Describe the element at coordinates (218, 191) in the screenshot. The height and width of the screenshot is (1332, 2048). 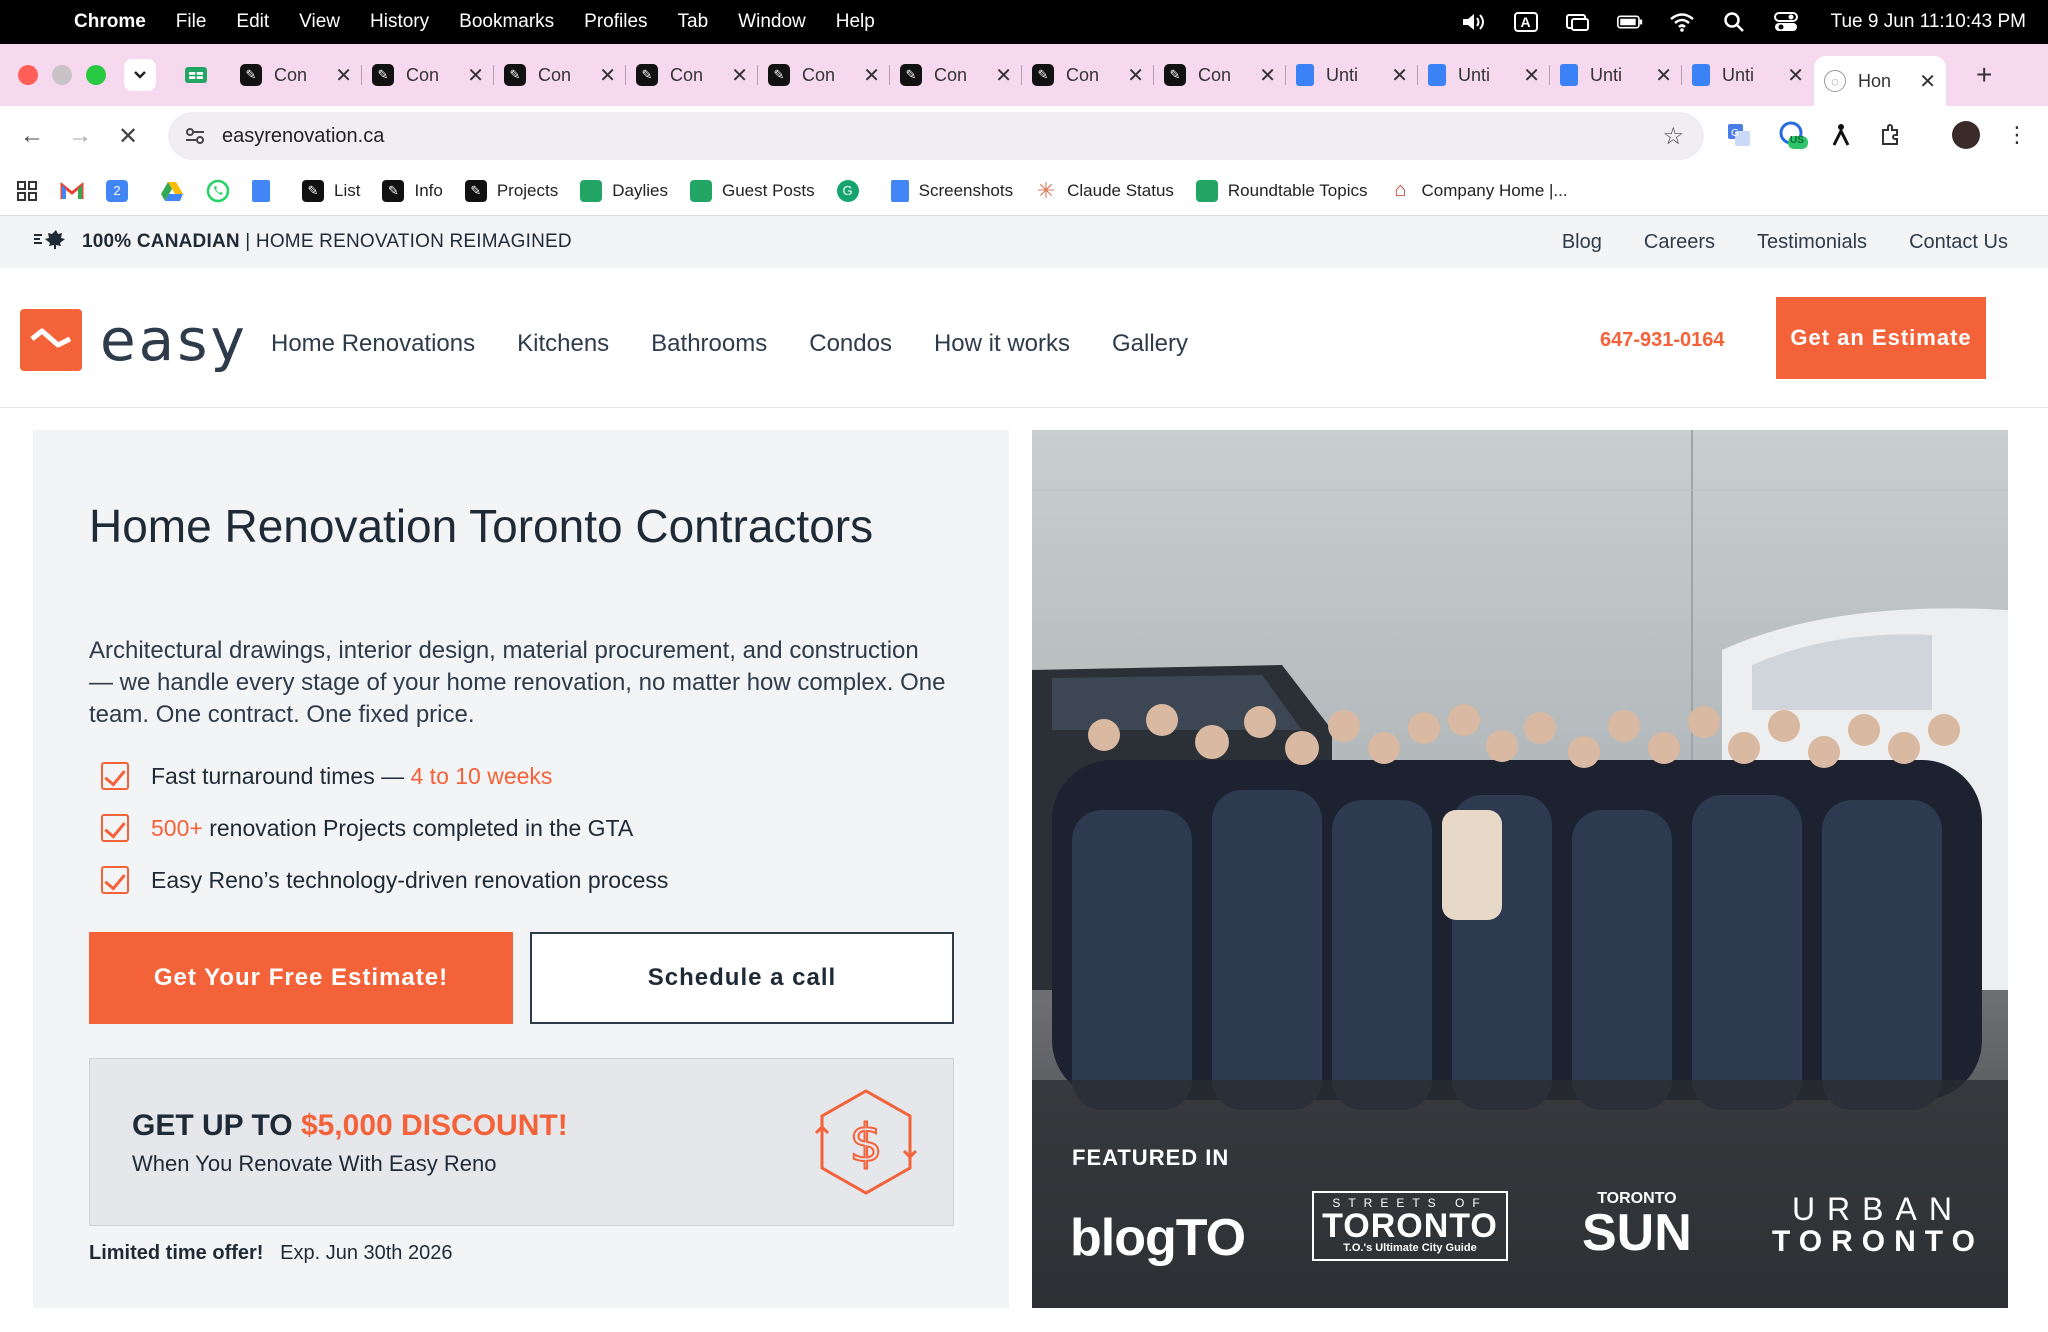
I see `whatsapp-icon` at that location.